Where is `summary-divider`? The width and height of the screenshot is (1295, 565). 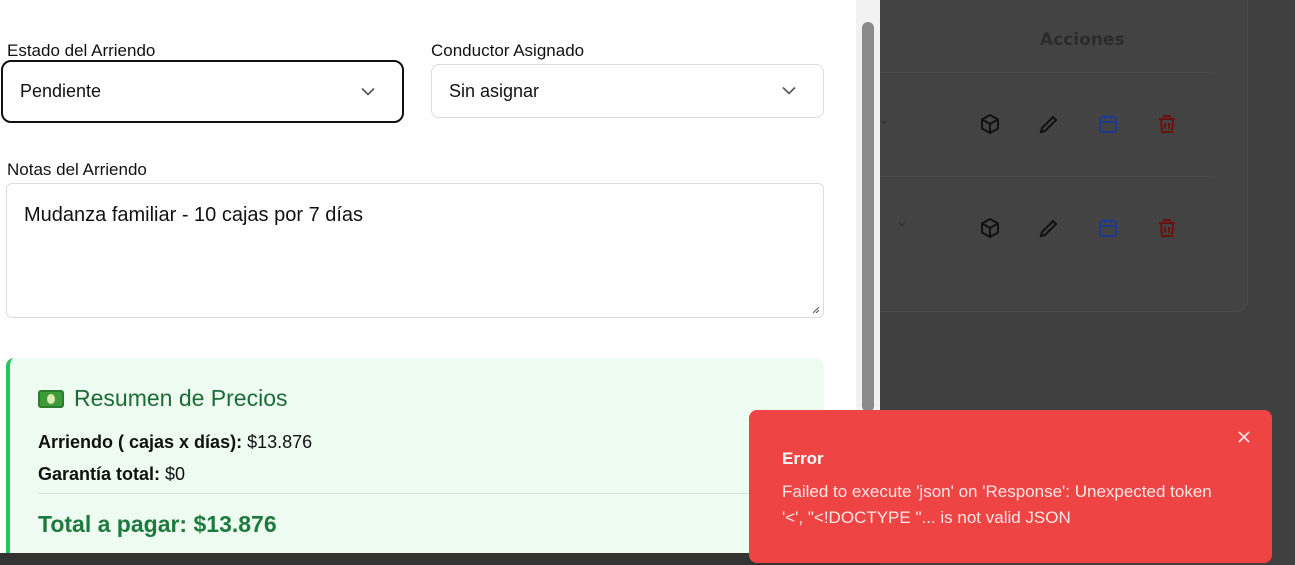 summary-divider is located at coordinates (433, 493).